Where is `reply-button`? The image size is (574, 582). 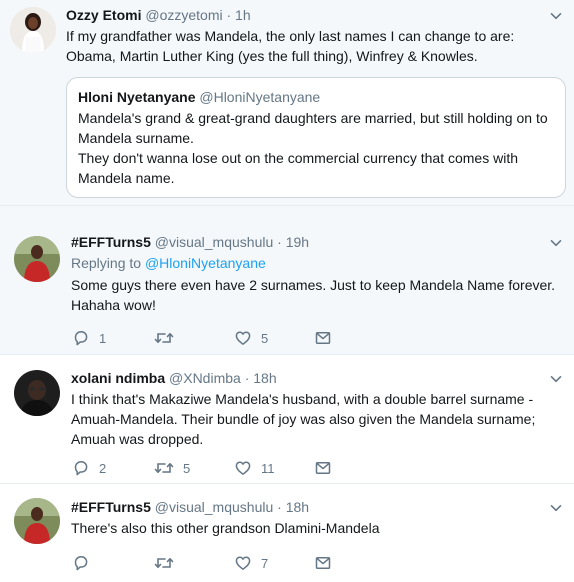 reply-button is located at coordinates (113, 563).